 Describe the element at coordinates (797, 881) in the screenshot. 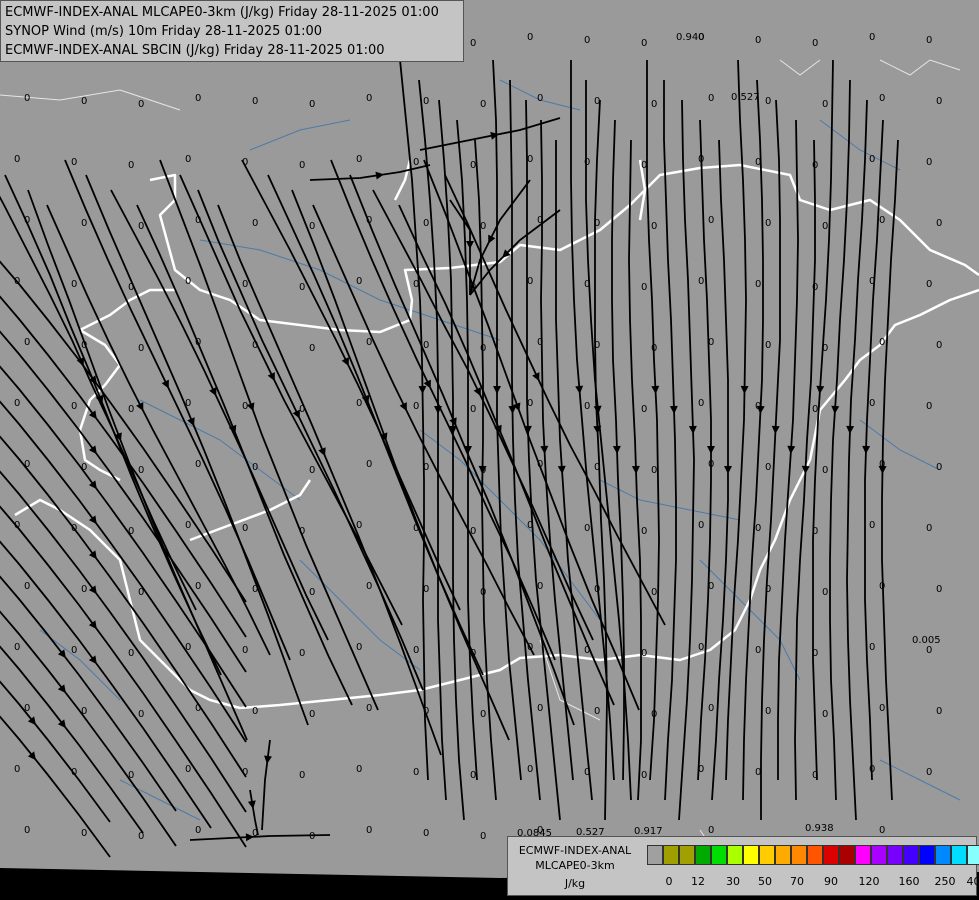

I see `legend-tick-label: 70` at that location.